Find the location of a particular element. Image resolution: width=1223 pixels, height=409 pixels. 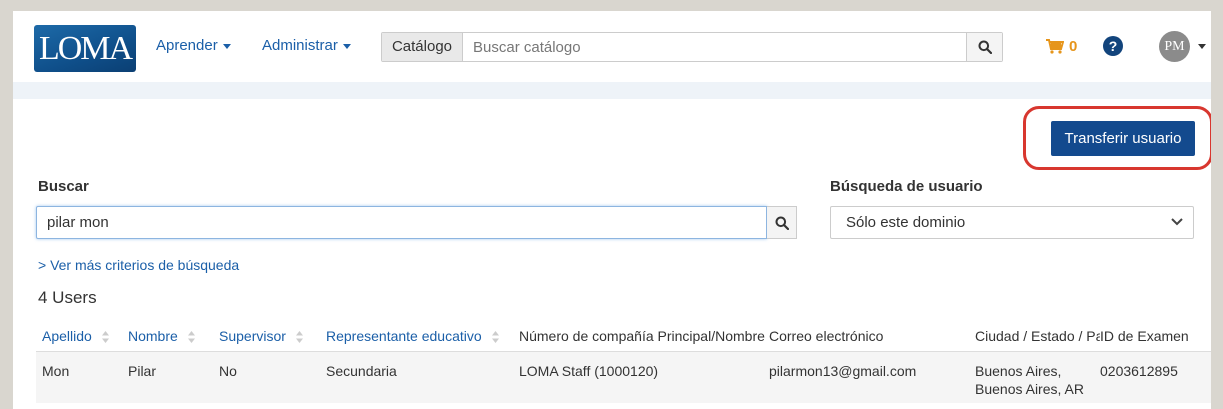

user-search-group is located at coordinates (416, 222).